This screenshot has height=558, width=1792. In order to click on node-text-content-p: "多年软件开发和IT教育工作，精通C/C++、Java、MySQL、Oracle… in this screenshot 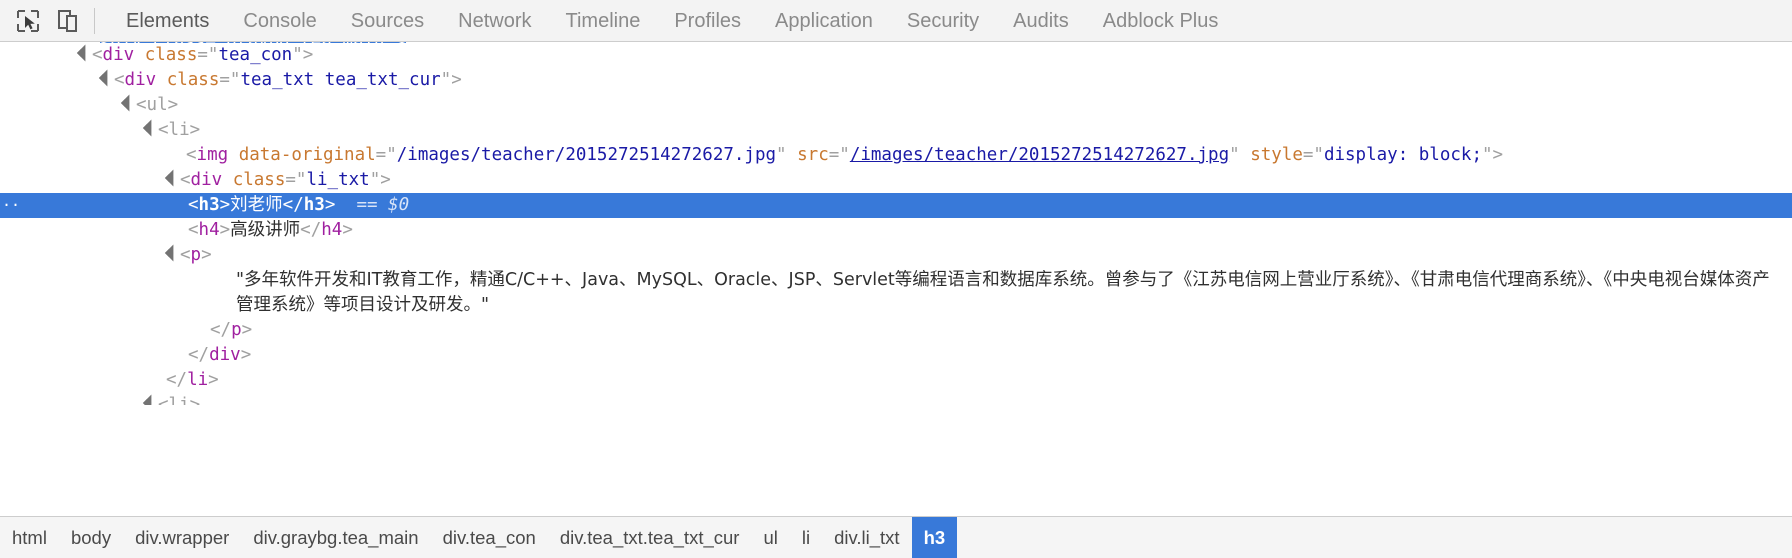, I will do `click(1003, 292)`.